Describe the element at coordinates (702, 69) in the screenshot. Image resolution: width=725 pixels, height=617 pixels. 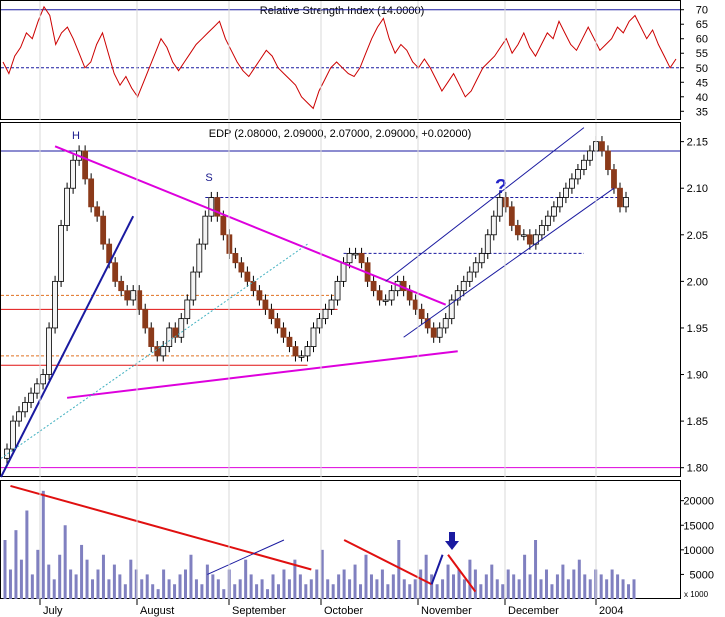
I see `rsi-tick-label: 50` at that location.